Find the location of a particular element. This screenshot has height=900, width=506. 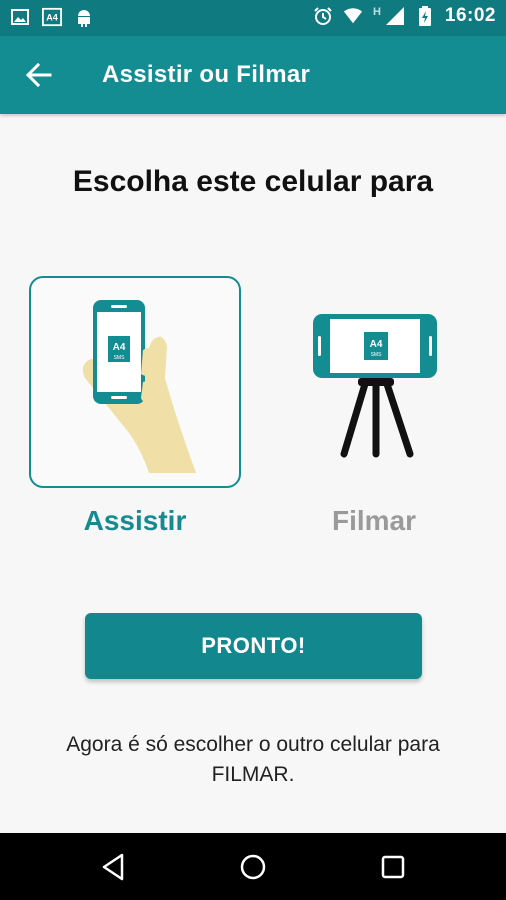

phone-logo-text: A4 is located at coordinates (119, 347).